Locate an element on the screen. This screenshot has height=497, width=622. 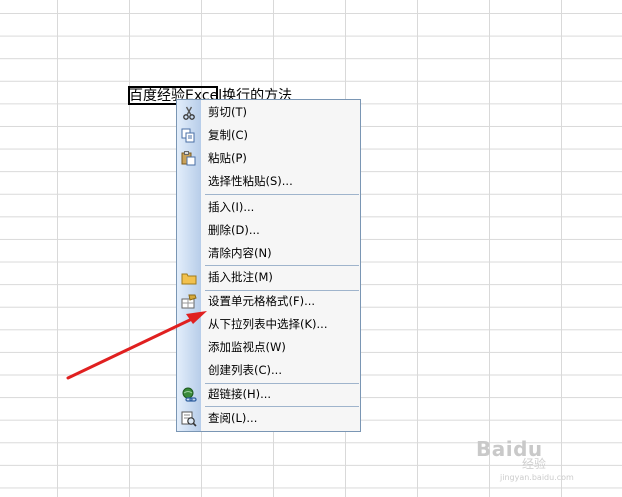
menu-item-cut: 剪切(T) is located at coordinates (268, 112).